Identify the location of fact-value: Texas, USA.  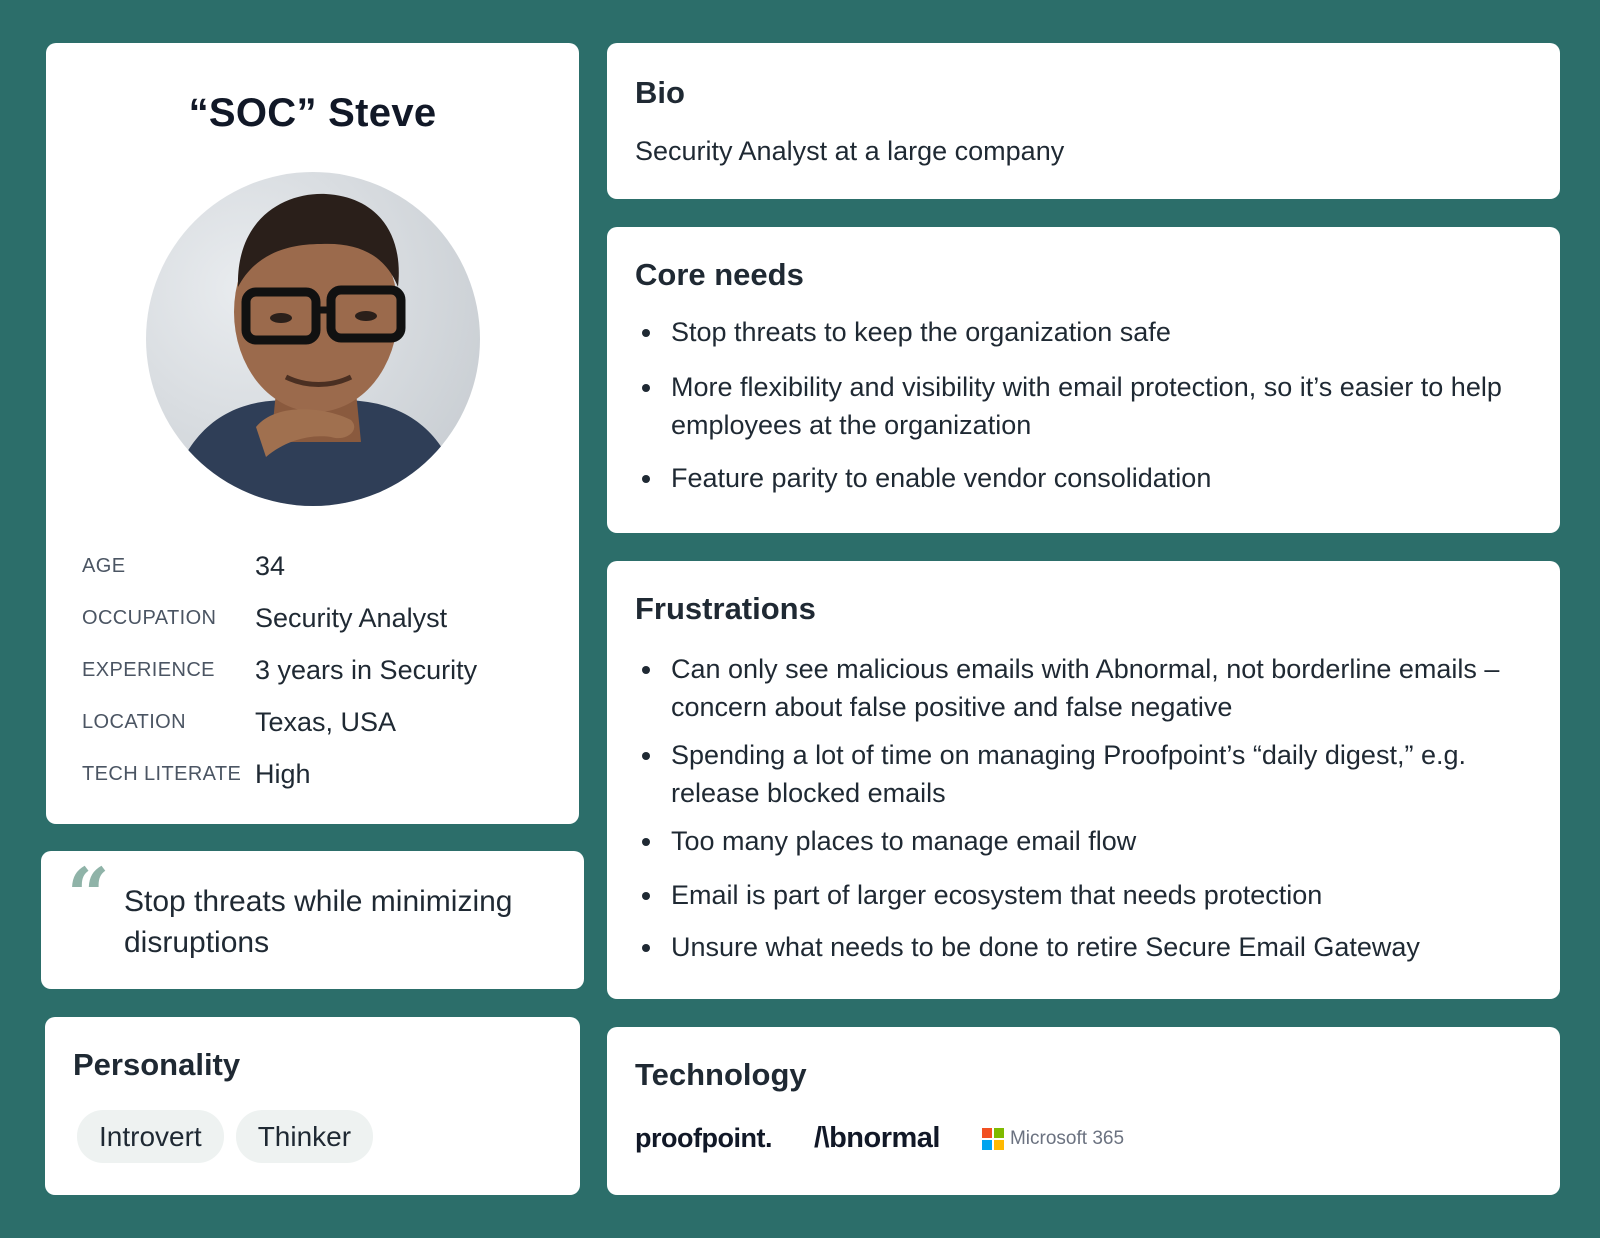
(326, 721).